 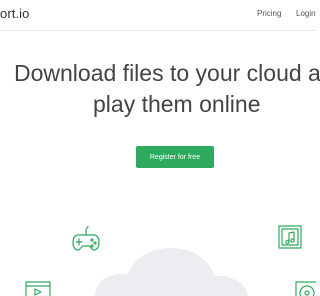 What do you see at coordinates (158, 15) in the screenshot?
I see `top-nav-bar: ort.io Pricing Login` at bounding box center [158, 15].